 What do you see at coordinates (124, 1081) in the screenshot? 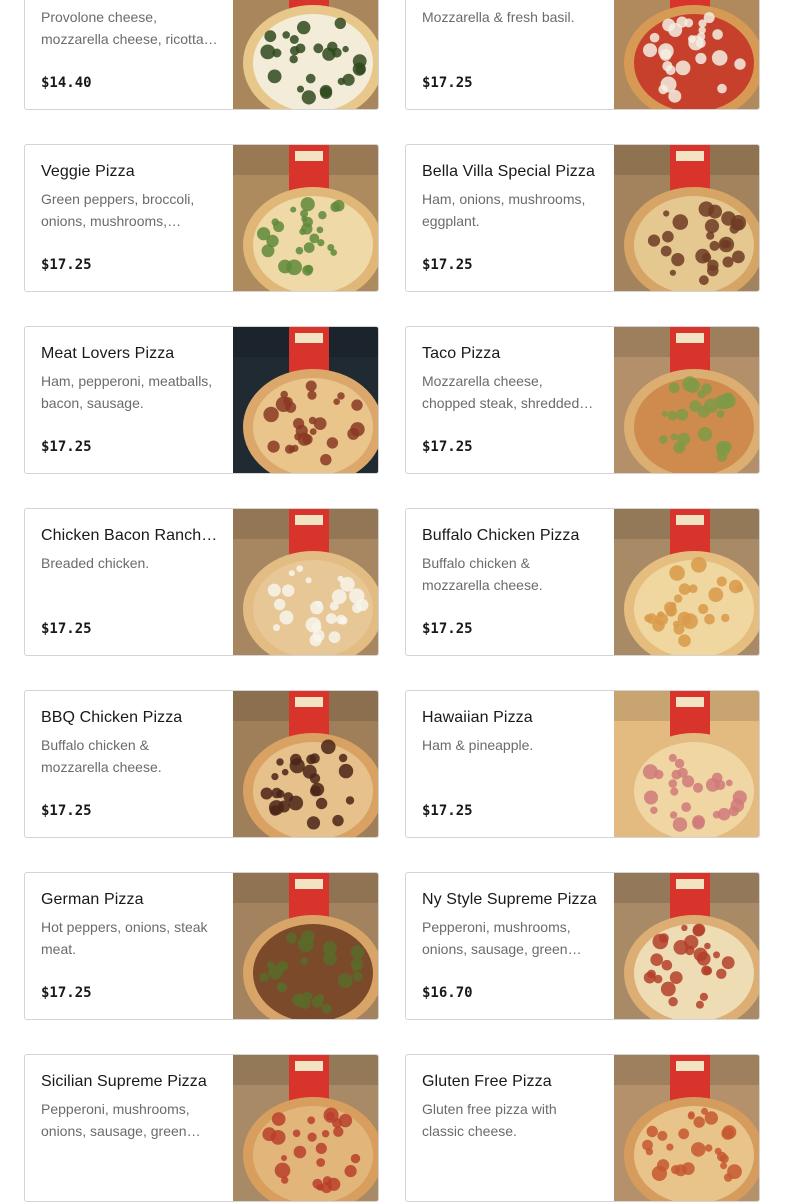
I see `menu-item-name: Sicilian Supreme Pizza` at bounding box center [124, 1081].